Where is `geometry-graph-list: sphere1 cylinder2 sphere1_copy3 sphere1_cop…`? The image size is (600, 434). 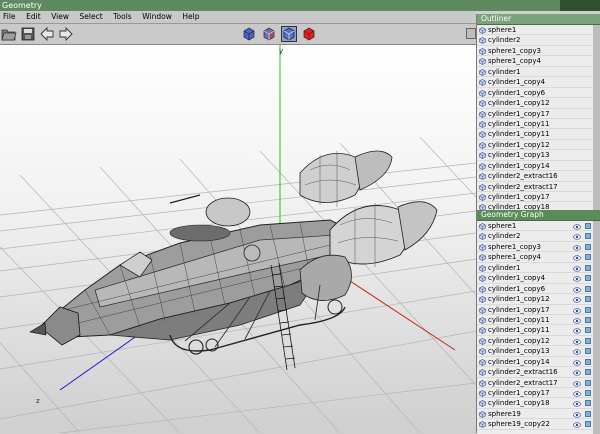
geometry-graph-list: sphere1 cylinder2 sphere1_copy3 sphere1_cop… is located at coordinates (538, 327).